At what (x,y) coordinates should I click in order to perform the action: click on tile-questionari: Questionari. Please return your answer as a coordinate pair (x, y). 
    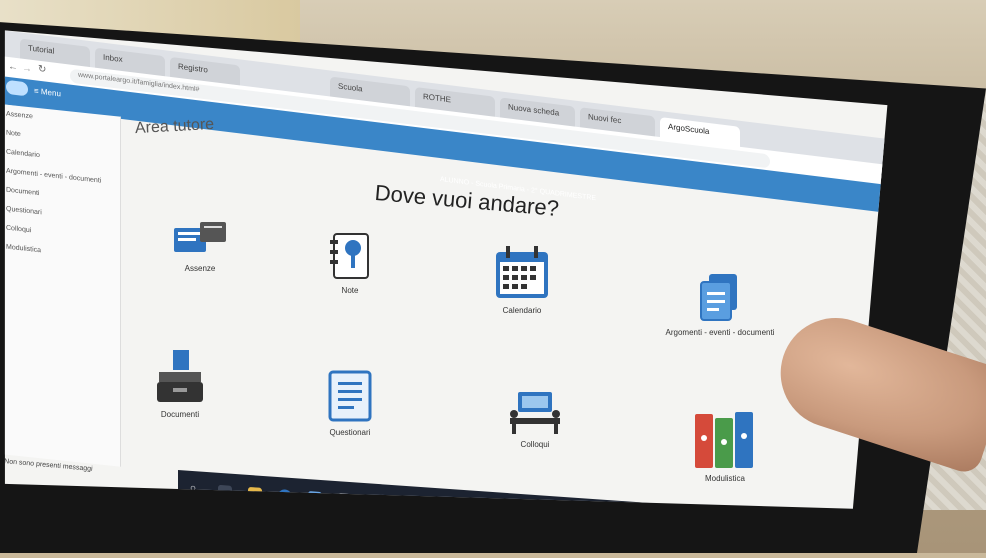
    Looking at the image, I should click on (350, 402).